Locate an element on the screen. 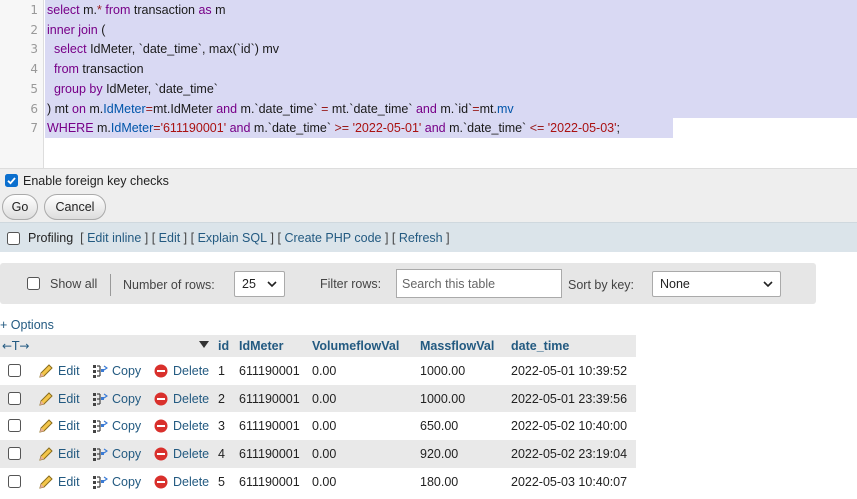 This screenshot has height=499, width=857. code-token: from is located at coordinates (117, 10).